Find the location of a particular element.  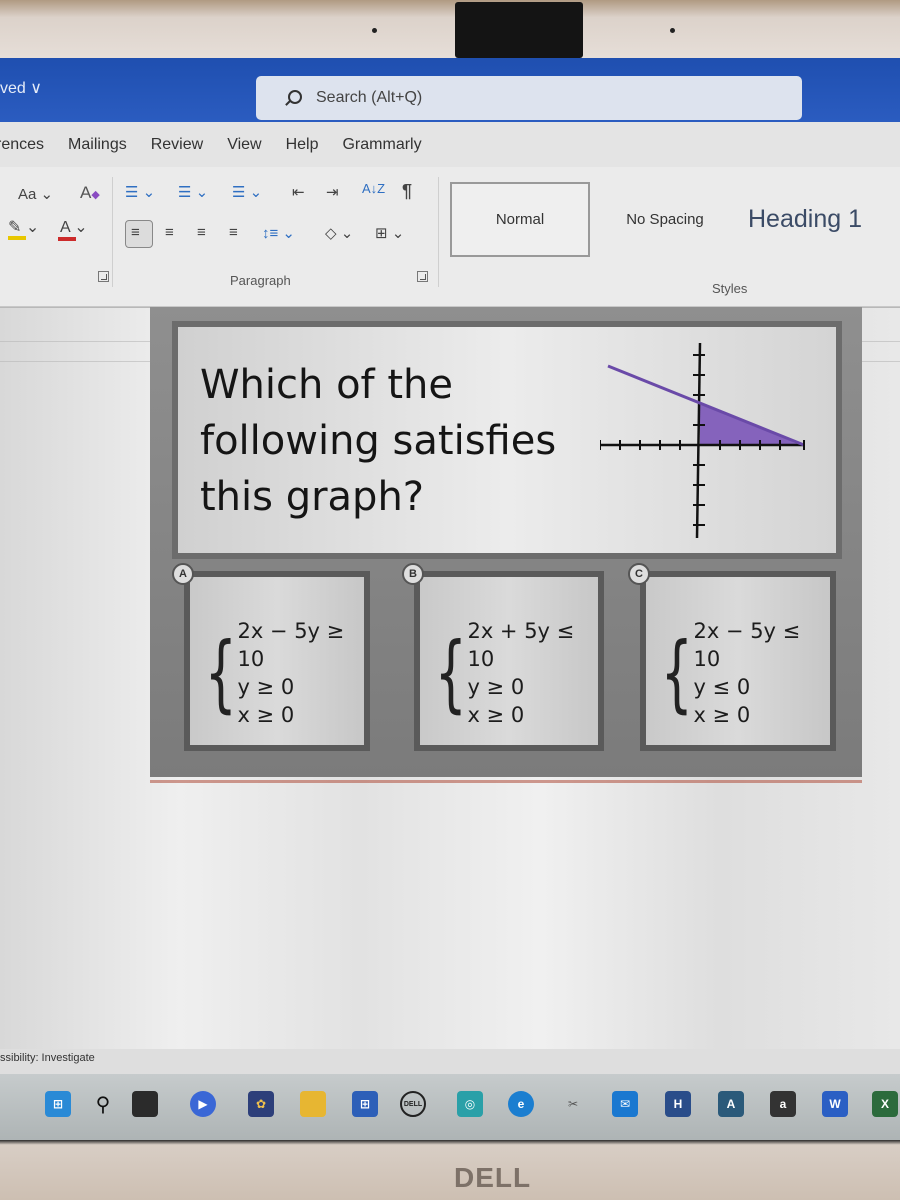

shading-icon: ◇ ⌄ is located at coordinates (339, 233).